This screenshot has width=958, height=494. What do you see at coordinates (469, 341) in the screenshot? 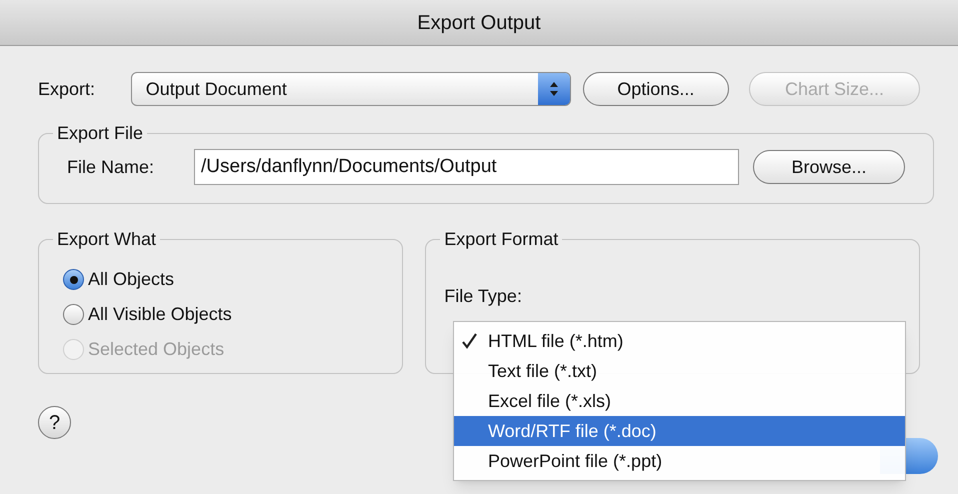
I see `checkmark-icon` at bounding box center [469, 341].